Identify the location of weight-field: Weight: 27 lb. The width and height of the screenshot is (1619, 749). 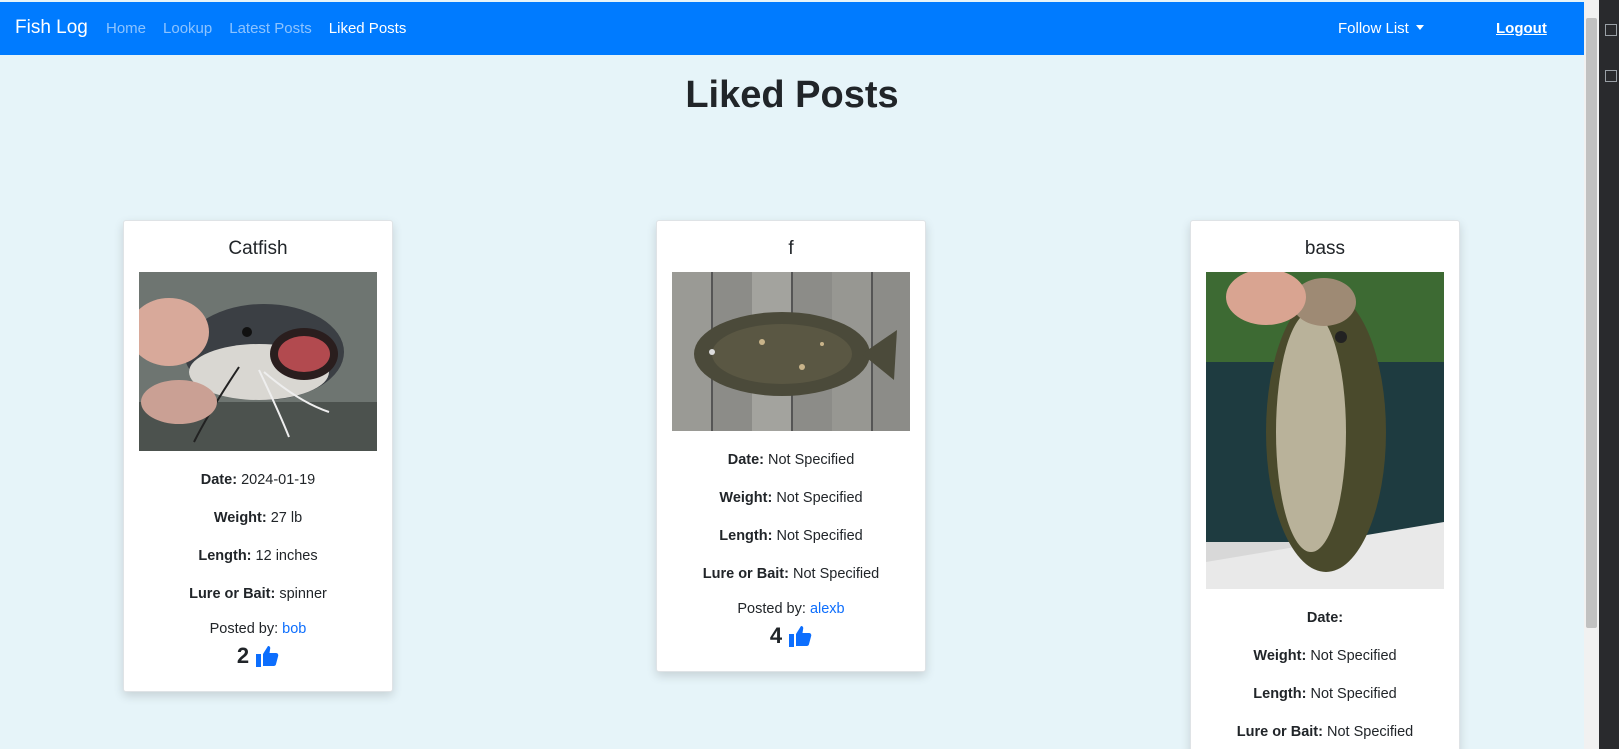
(258, 518).